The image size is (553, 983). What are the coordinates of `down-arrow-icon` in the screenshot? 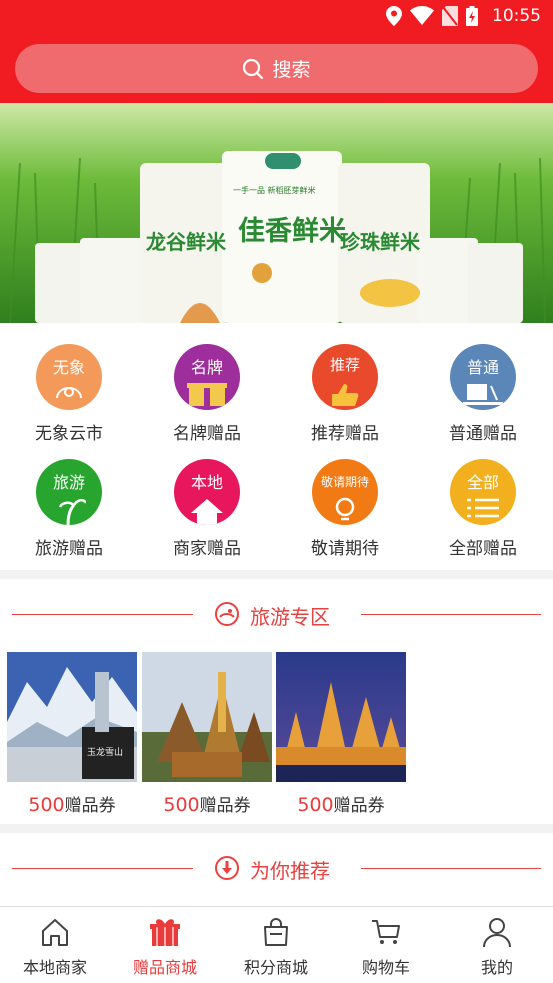 It's located at (227, 868).